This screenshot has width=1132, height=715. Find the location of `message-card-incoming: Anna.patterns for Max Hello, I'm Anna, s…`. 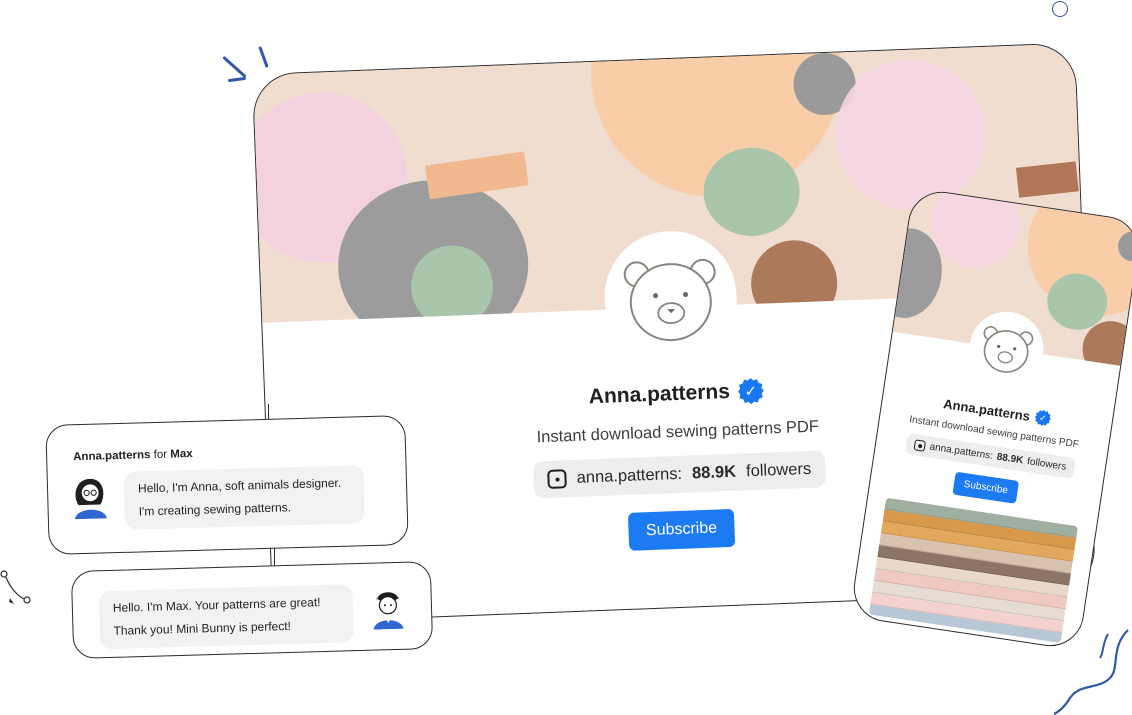

message-card-incoming: Anna.patterns for Max Hello, I'm Anna, s… is located at coordinates (227, 485).